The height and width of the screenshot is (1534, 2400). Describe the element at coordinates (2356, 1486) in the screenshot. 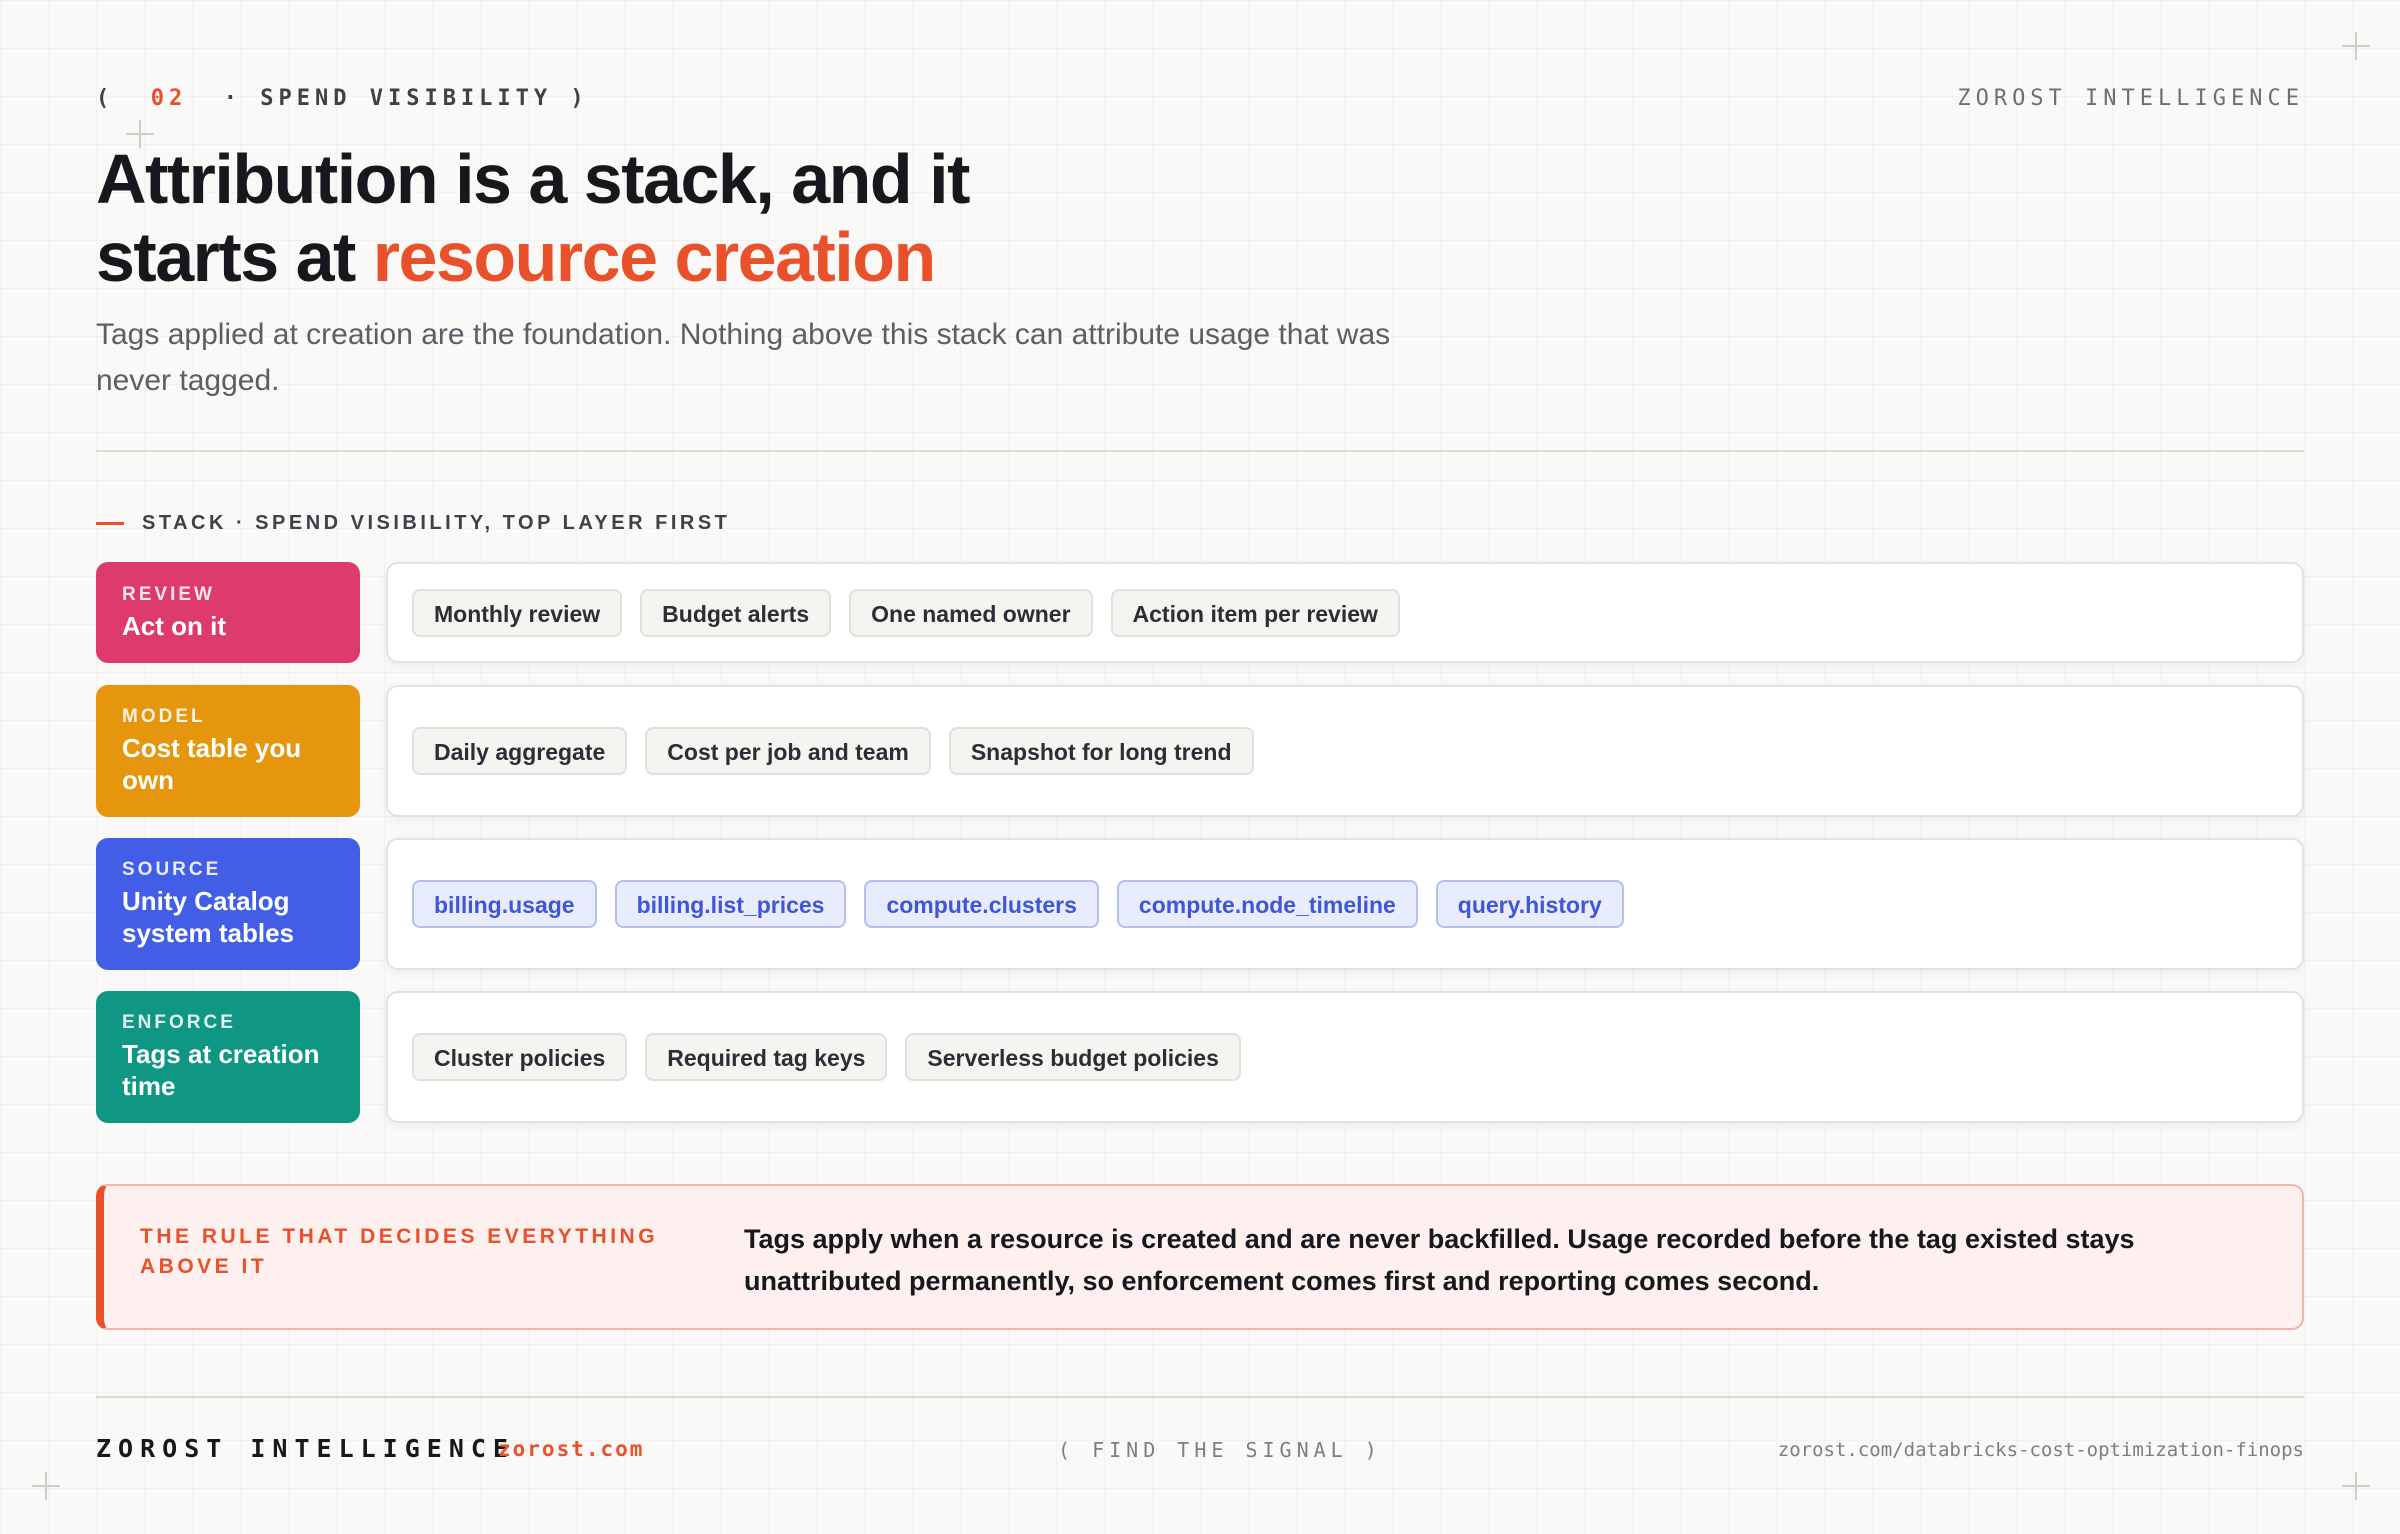

I see `crosshair-mark-bottom-right` at that location.